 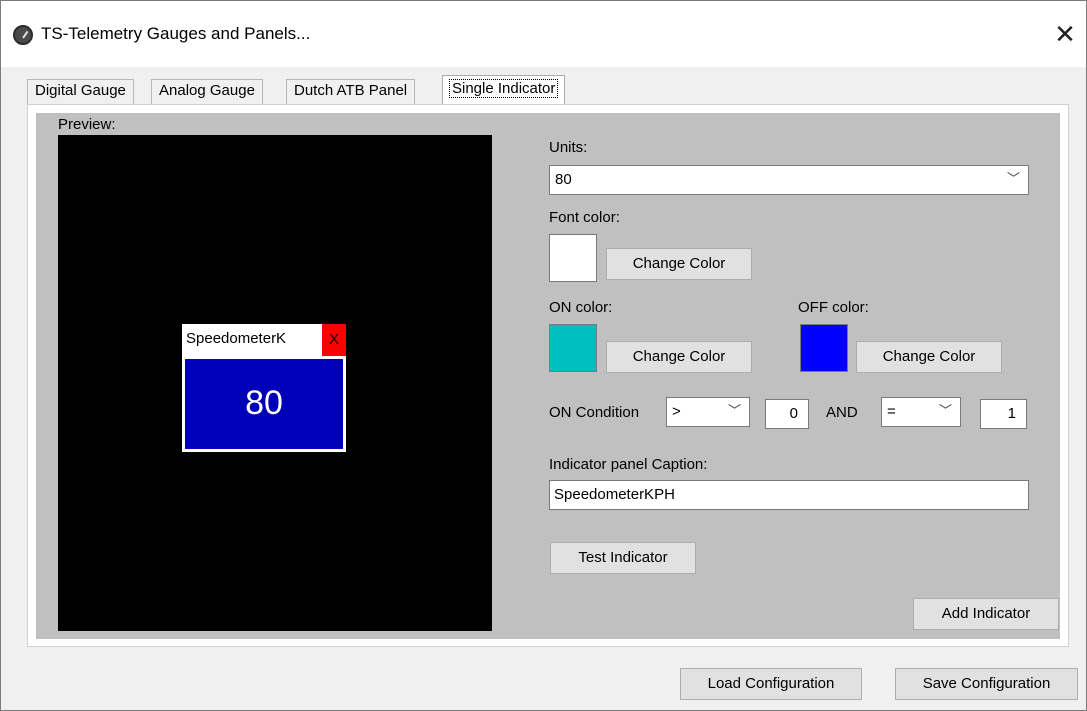 I want to click on units-value: 80, so click(x=563, y=179).